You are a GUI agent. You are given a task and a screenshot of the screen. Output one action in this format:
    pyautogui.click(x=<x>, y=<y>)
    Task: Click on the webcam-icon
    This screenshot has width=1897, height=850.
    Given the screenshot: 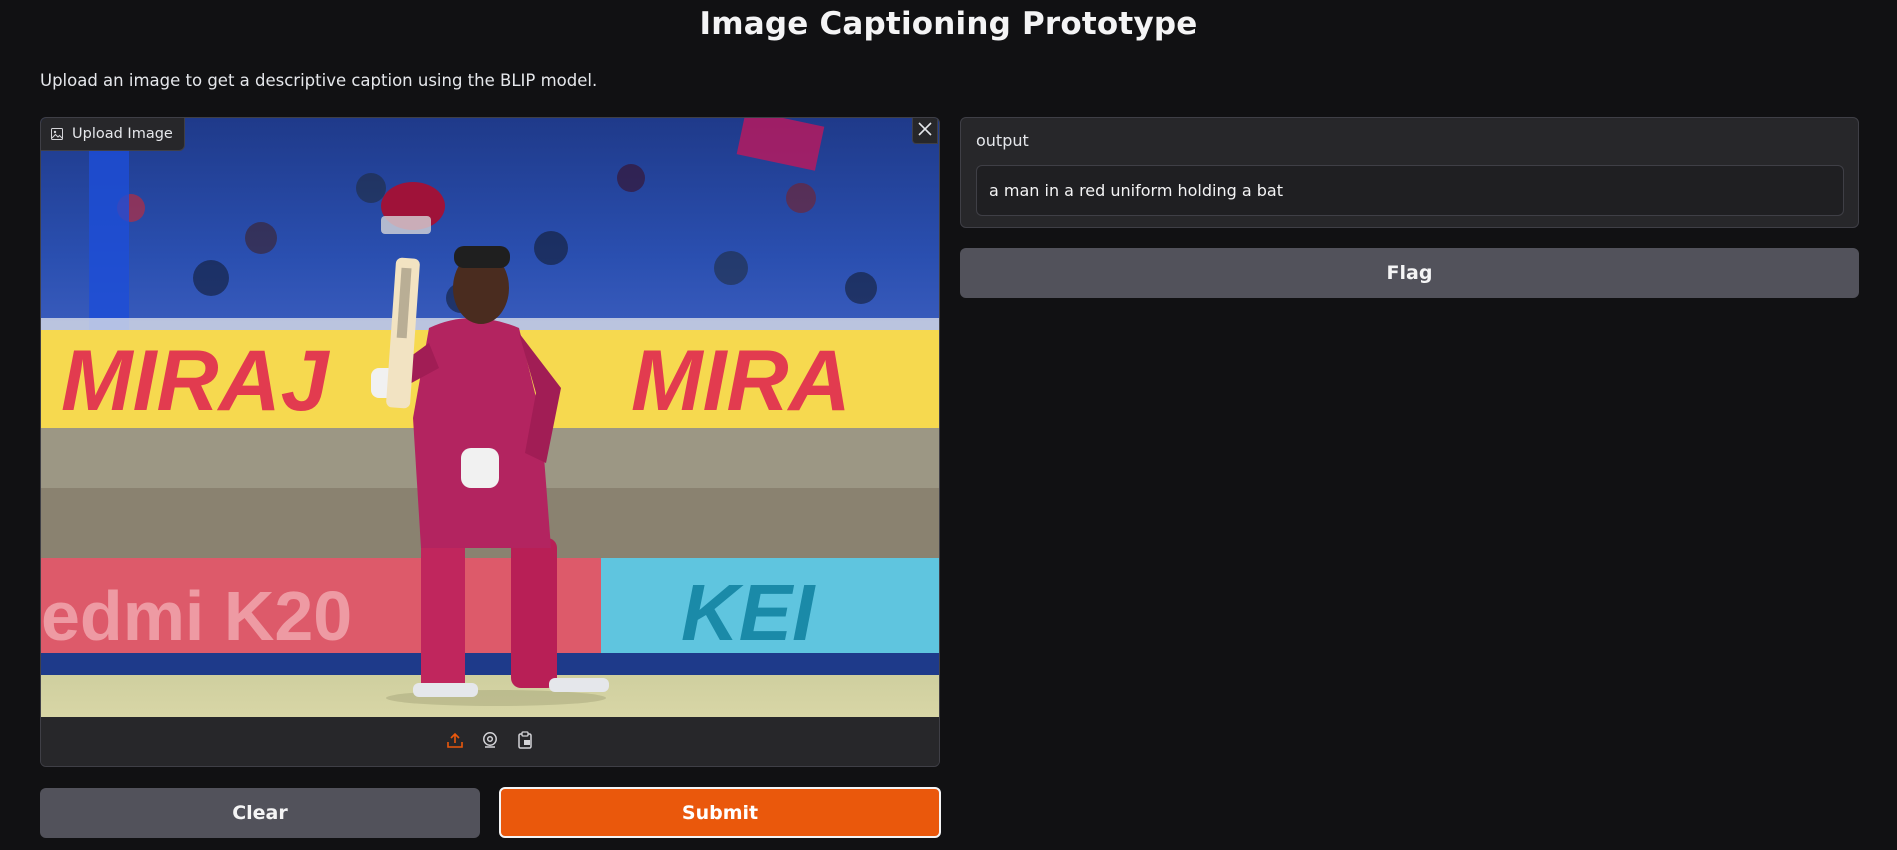 What is the action you would take?
    pyautogui.click(x=490, y=742)
    